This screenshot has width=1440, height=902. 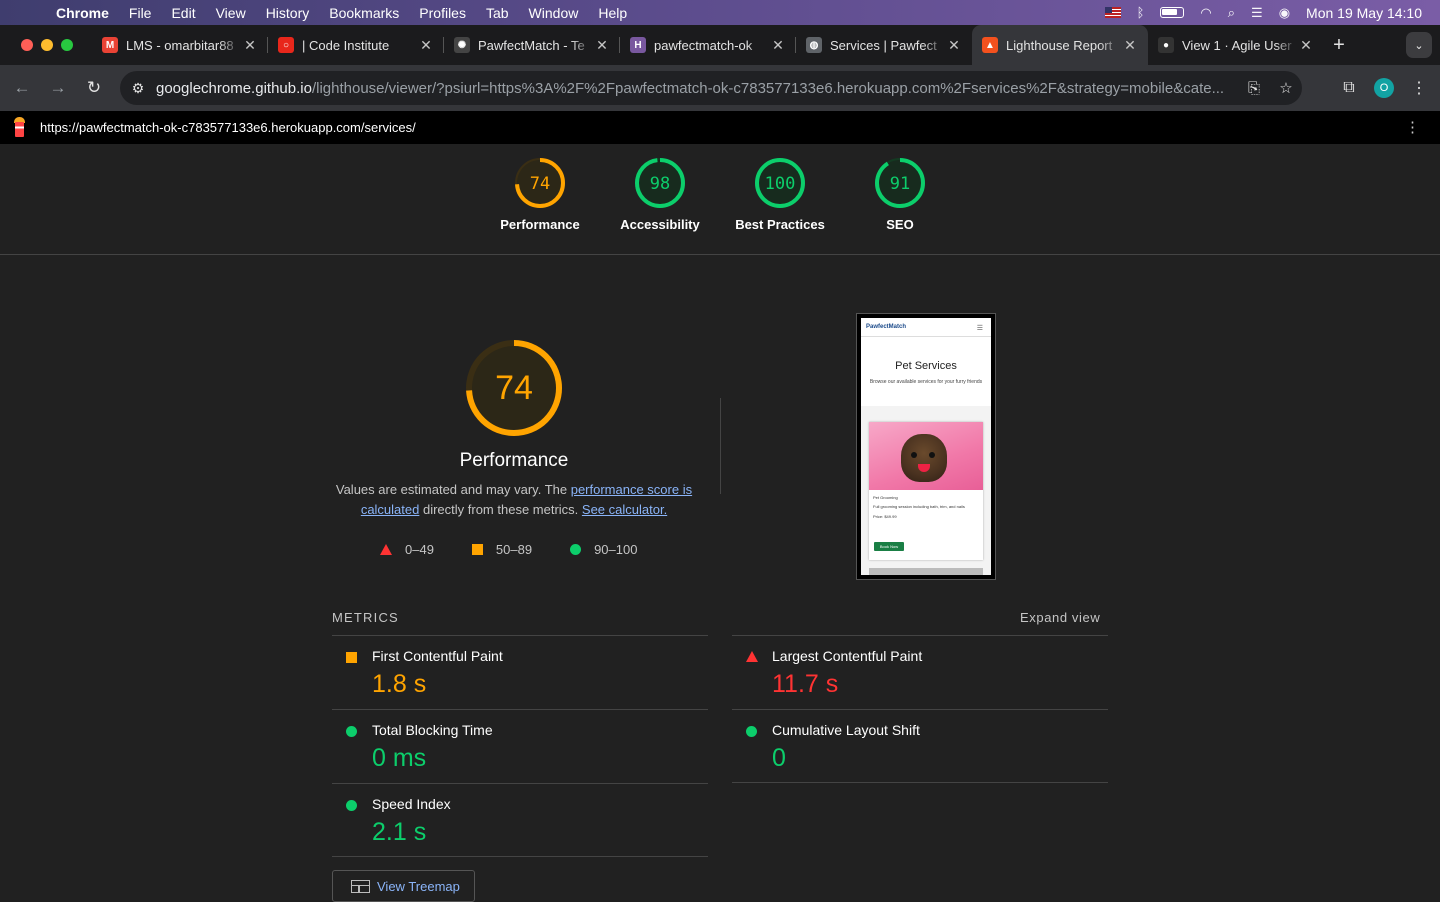 What do you see at coordinates (365, 617) in the screenshot?
I see `metrics-header: METRICS` at bounding box center [365, 617].